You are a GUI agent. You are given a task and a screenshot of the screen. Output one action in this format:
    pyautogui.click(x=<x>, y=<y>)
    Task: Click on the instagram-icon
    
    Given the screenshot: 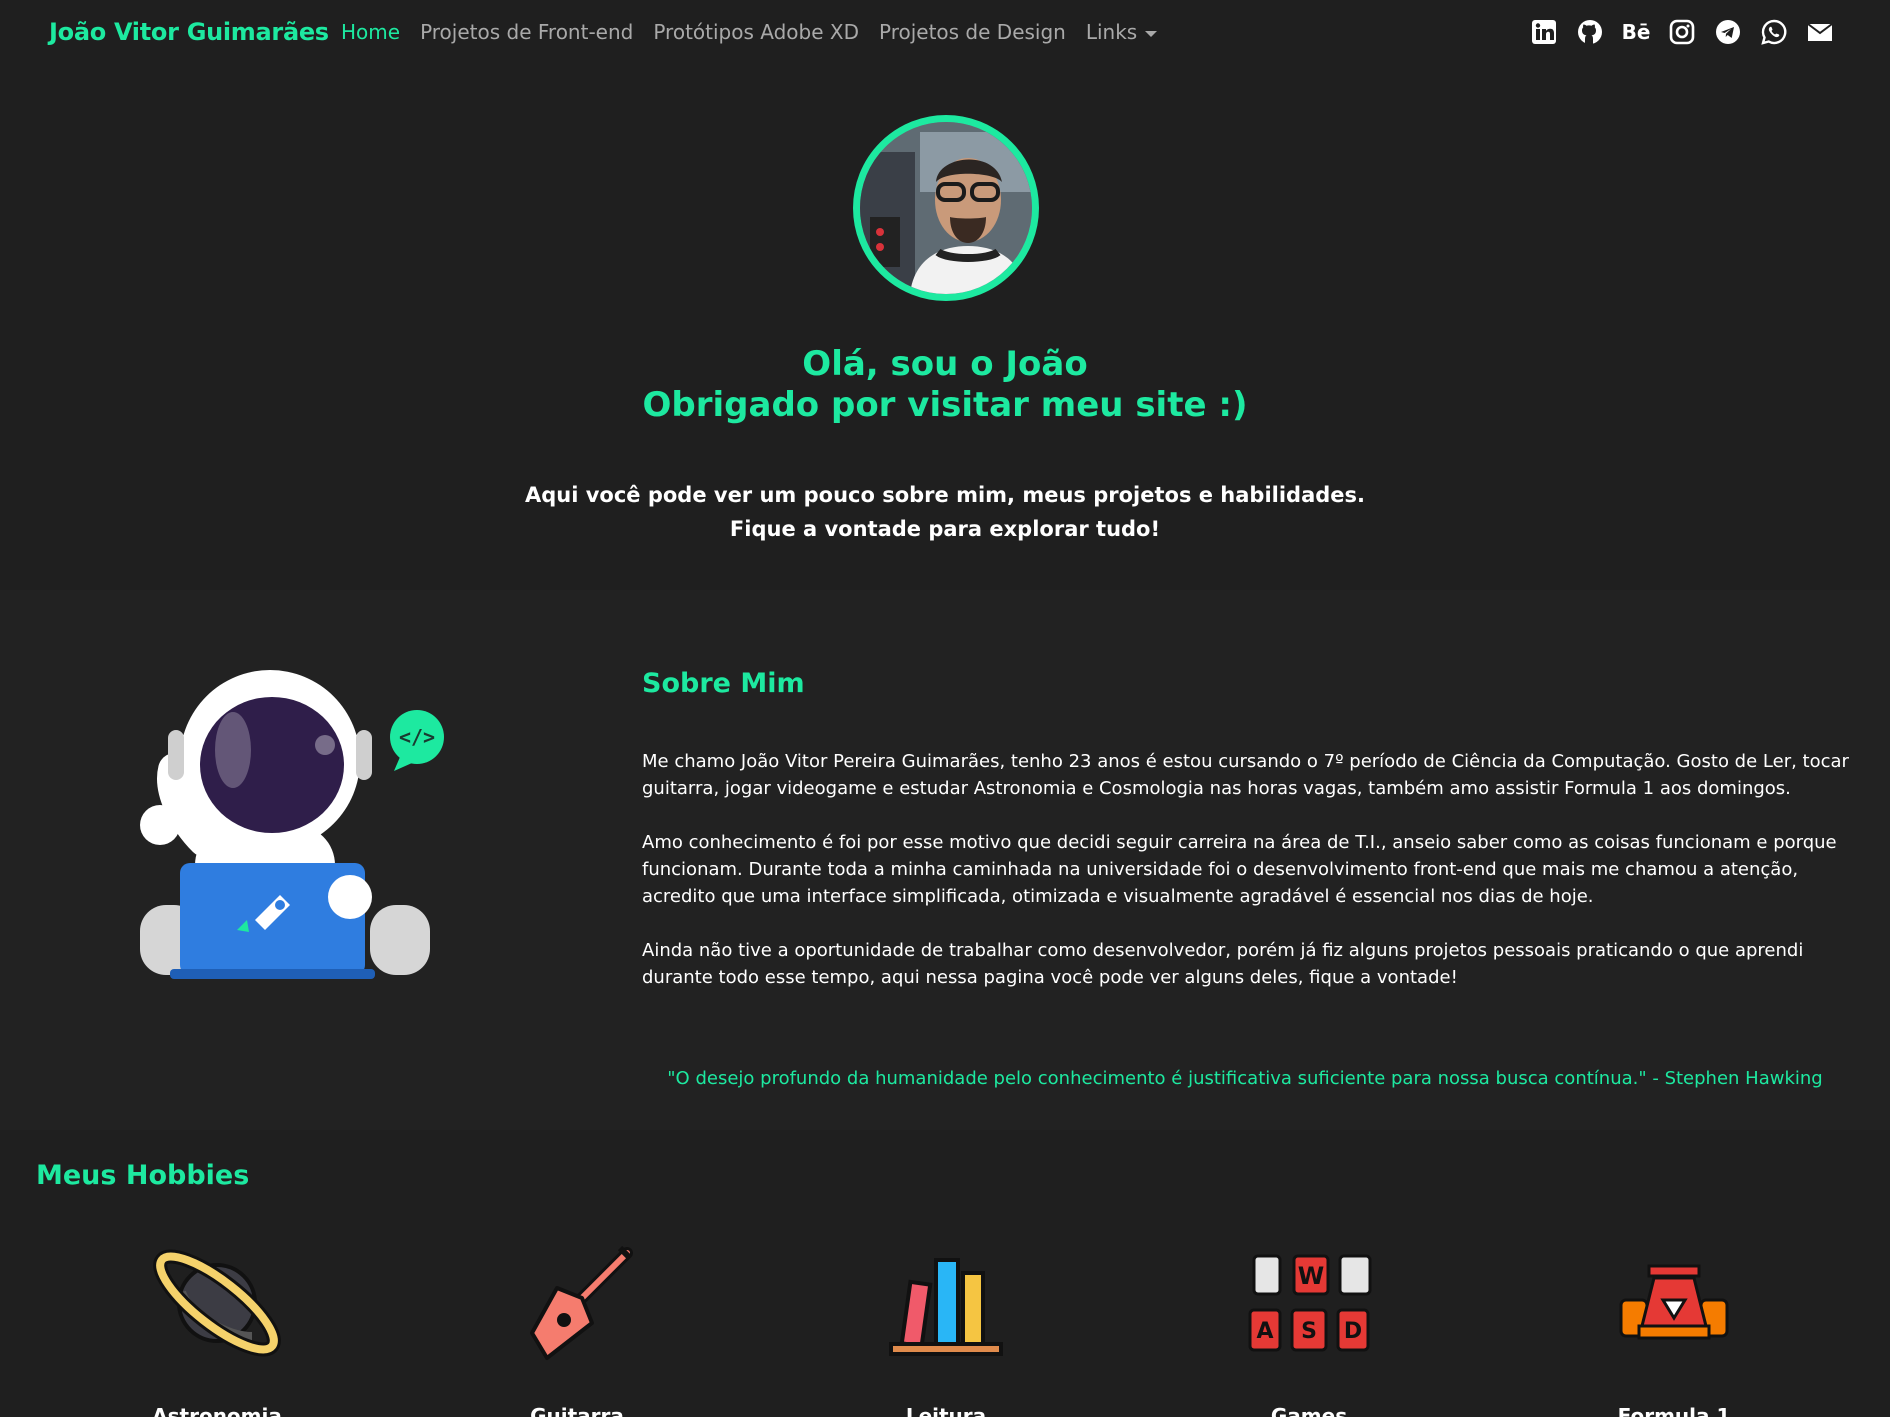 What is the action you would take?
    pyautogui.click(x=1682, y=32)
    